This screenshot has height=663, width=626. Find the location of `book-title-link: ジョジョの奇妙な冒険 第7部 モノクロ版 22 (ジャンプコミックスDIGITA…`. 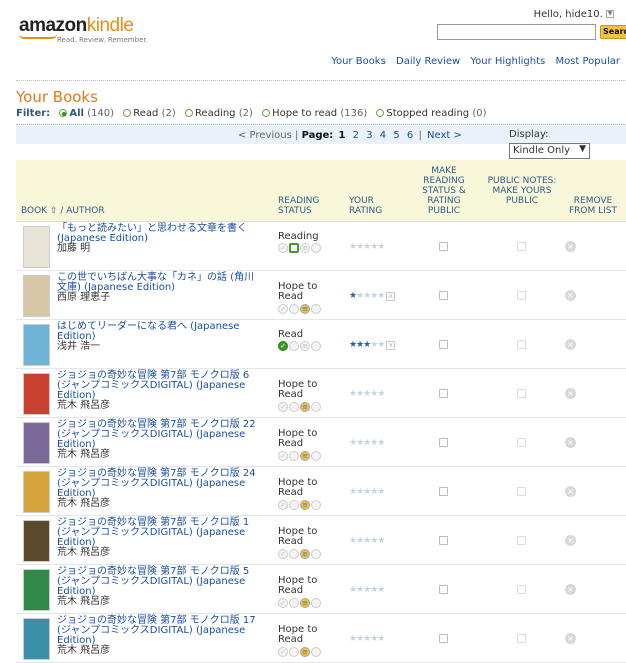

book-title-link: ジョジョの奇妙な冒険 第7部 モノクロ版 22 (ジャンプコミックスDIGITA… is located at coordinates (156, 434).